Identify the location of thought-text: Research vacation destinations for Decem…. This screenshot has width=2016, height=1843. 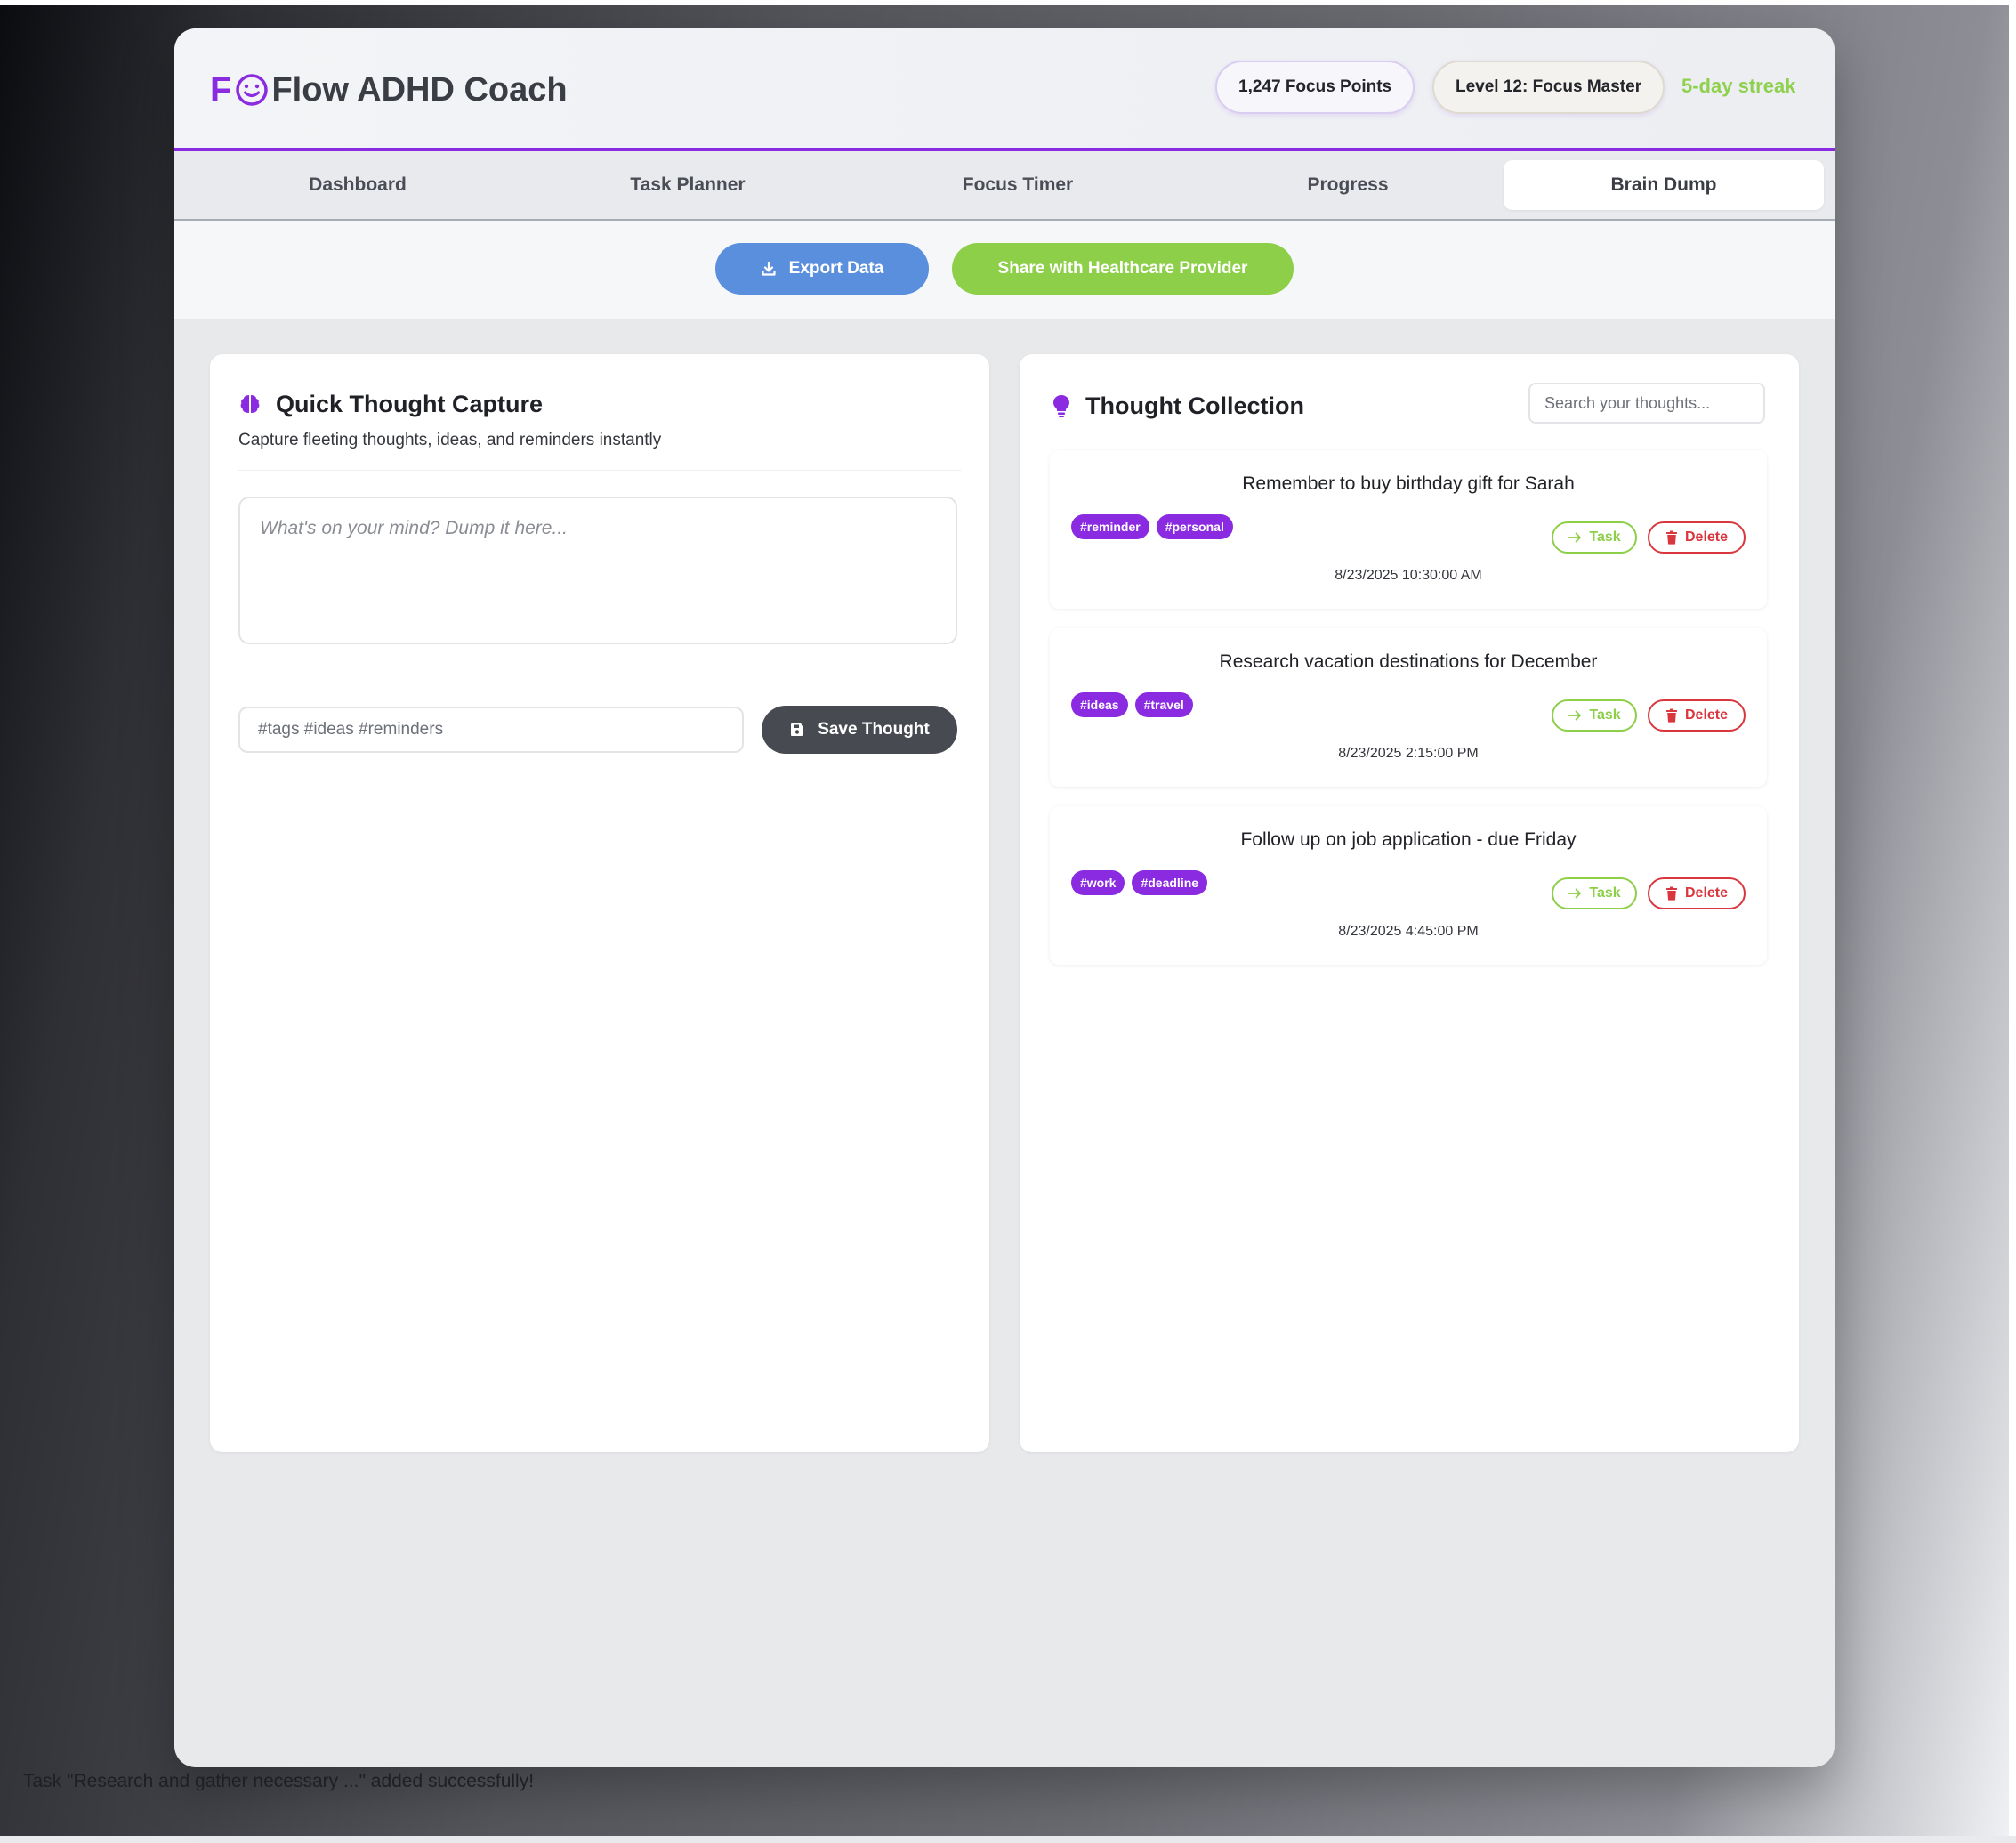
(1408, 661).